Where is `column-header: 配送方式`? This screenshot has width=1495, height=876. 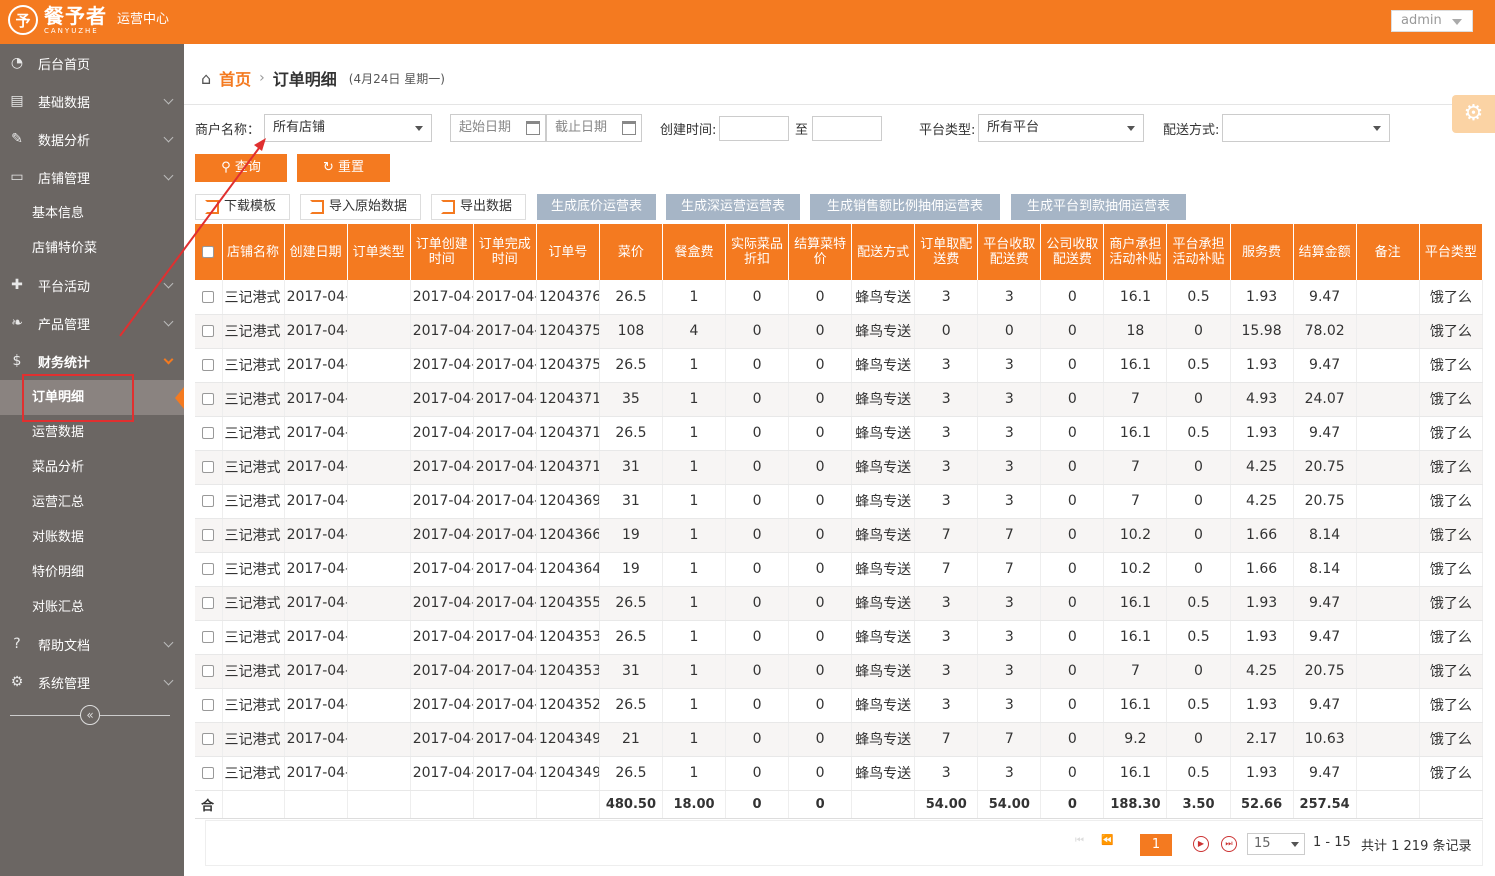
column-header: 配送方式 is located at coordinates (883, 252).